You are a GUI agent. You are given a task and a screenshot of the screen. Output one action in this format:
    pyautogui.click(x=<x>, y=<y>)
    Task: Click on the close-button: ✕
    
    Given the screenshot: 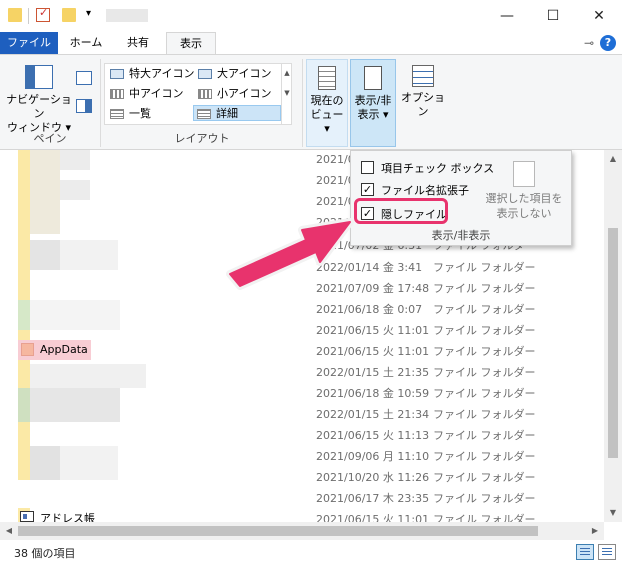 What is the action you would take?
    pyautogui.click(x=599, y=16)
    